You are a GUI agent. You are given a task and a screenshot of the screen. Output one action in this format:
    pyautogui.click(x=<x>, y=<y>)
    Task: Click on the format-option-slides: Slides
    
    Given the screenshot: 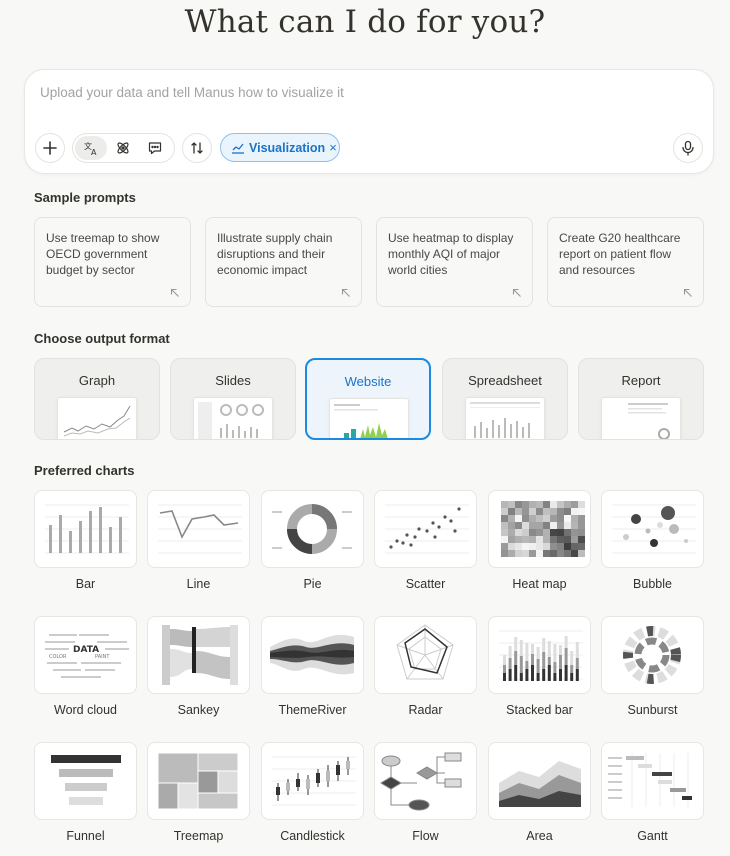 What is the action you would take?
    pyautogui.click(x=233, y=399)
    